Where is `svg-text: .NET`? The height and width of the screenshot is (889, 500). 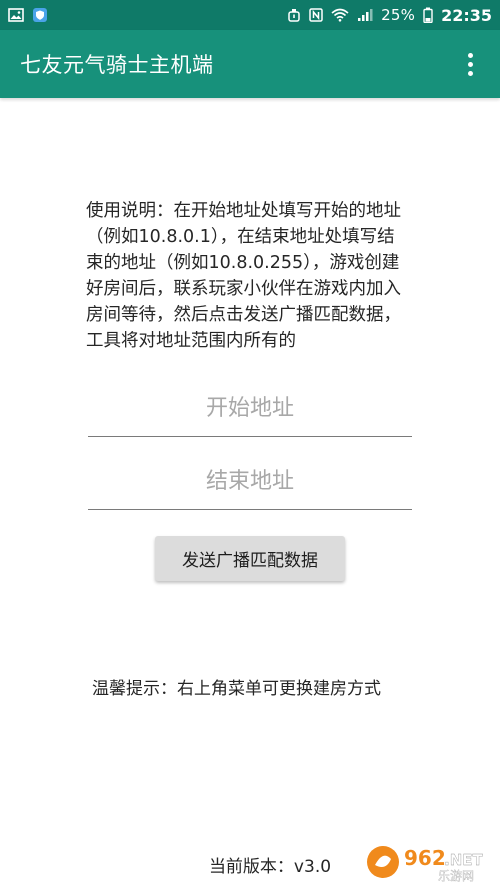
svg-text: .NET is located at coordinates (463, 860).